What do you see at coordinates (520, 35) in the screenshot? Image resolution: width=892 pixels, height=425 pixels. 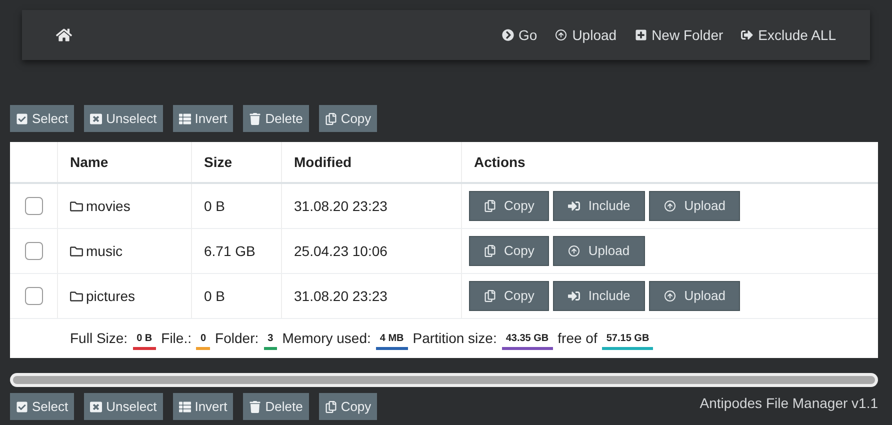 I see `nav-link: Go` at bounding box center [520, 35].